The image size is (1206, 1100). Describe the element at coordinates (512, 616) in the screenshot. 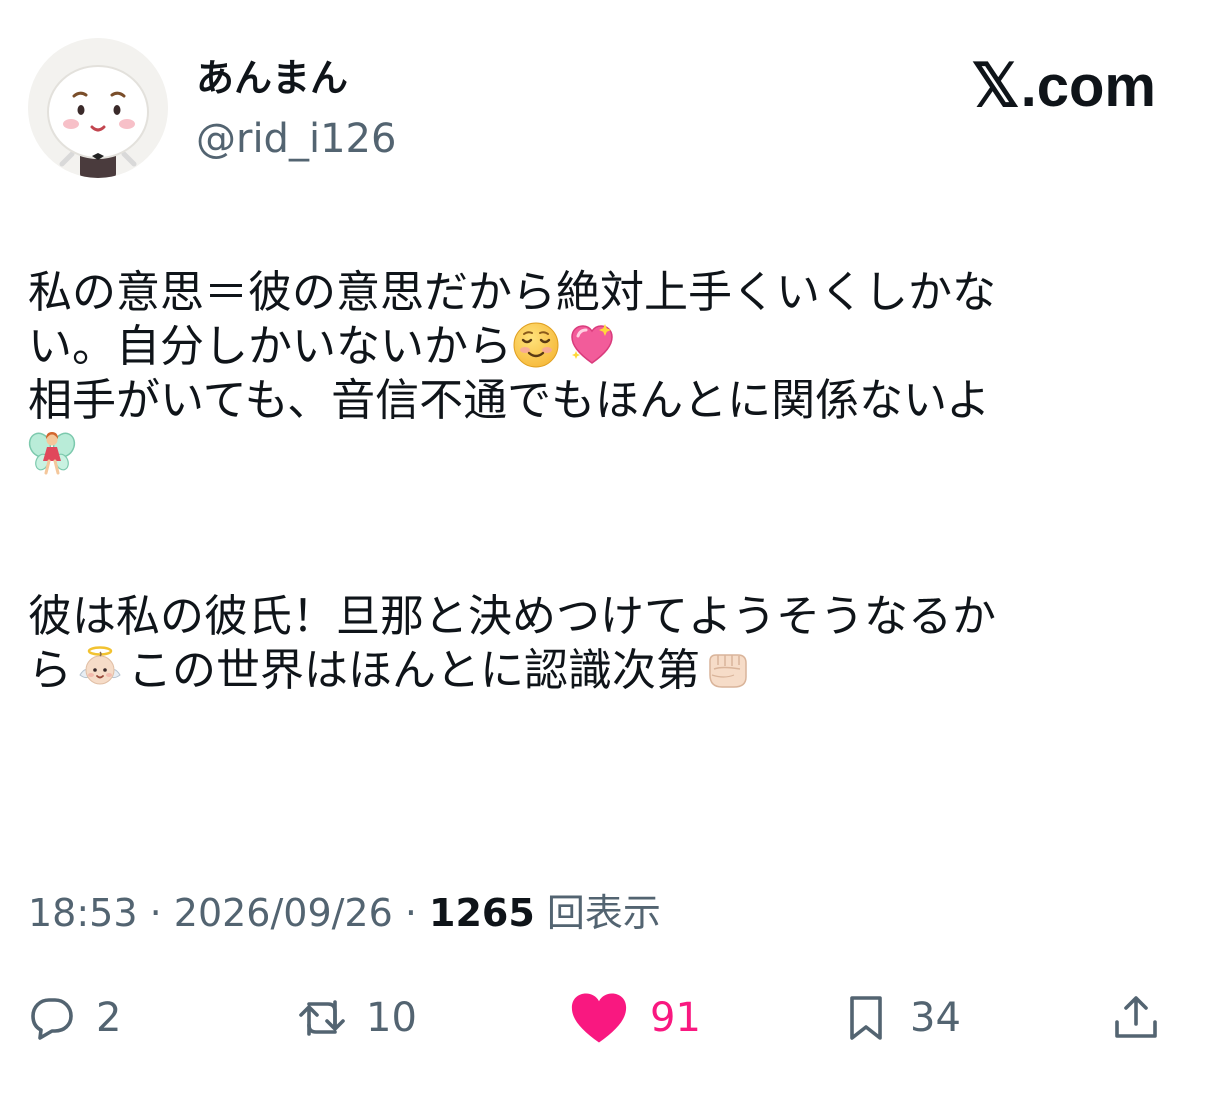

I see `post-line-5: 彼は私の彼氏！旦那と決めつけてようそうなるか` at that location.